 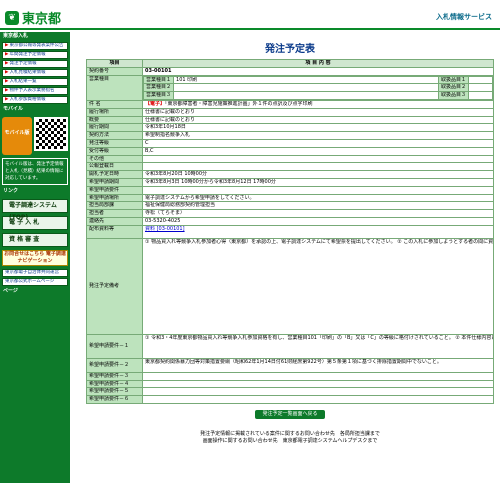 What do you see at coordinates (318, 112) in the screenshot?
I see `row-value: 仕様書に記載のとおり` at bounding box center [318, 112].